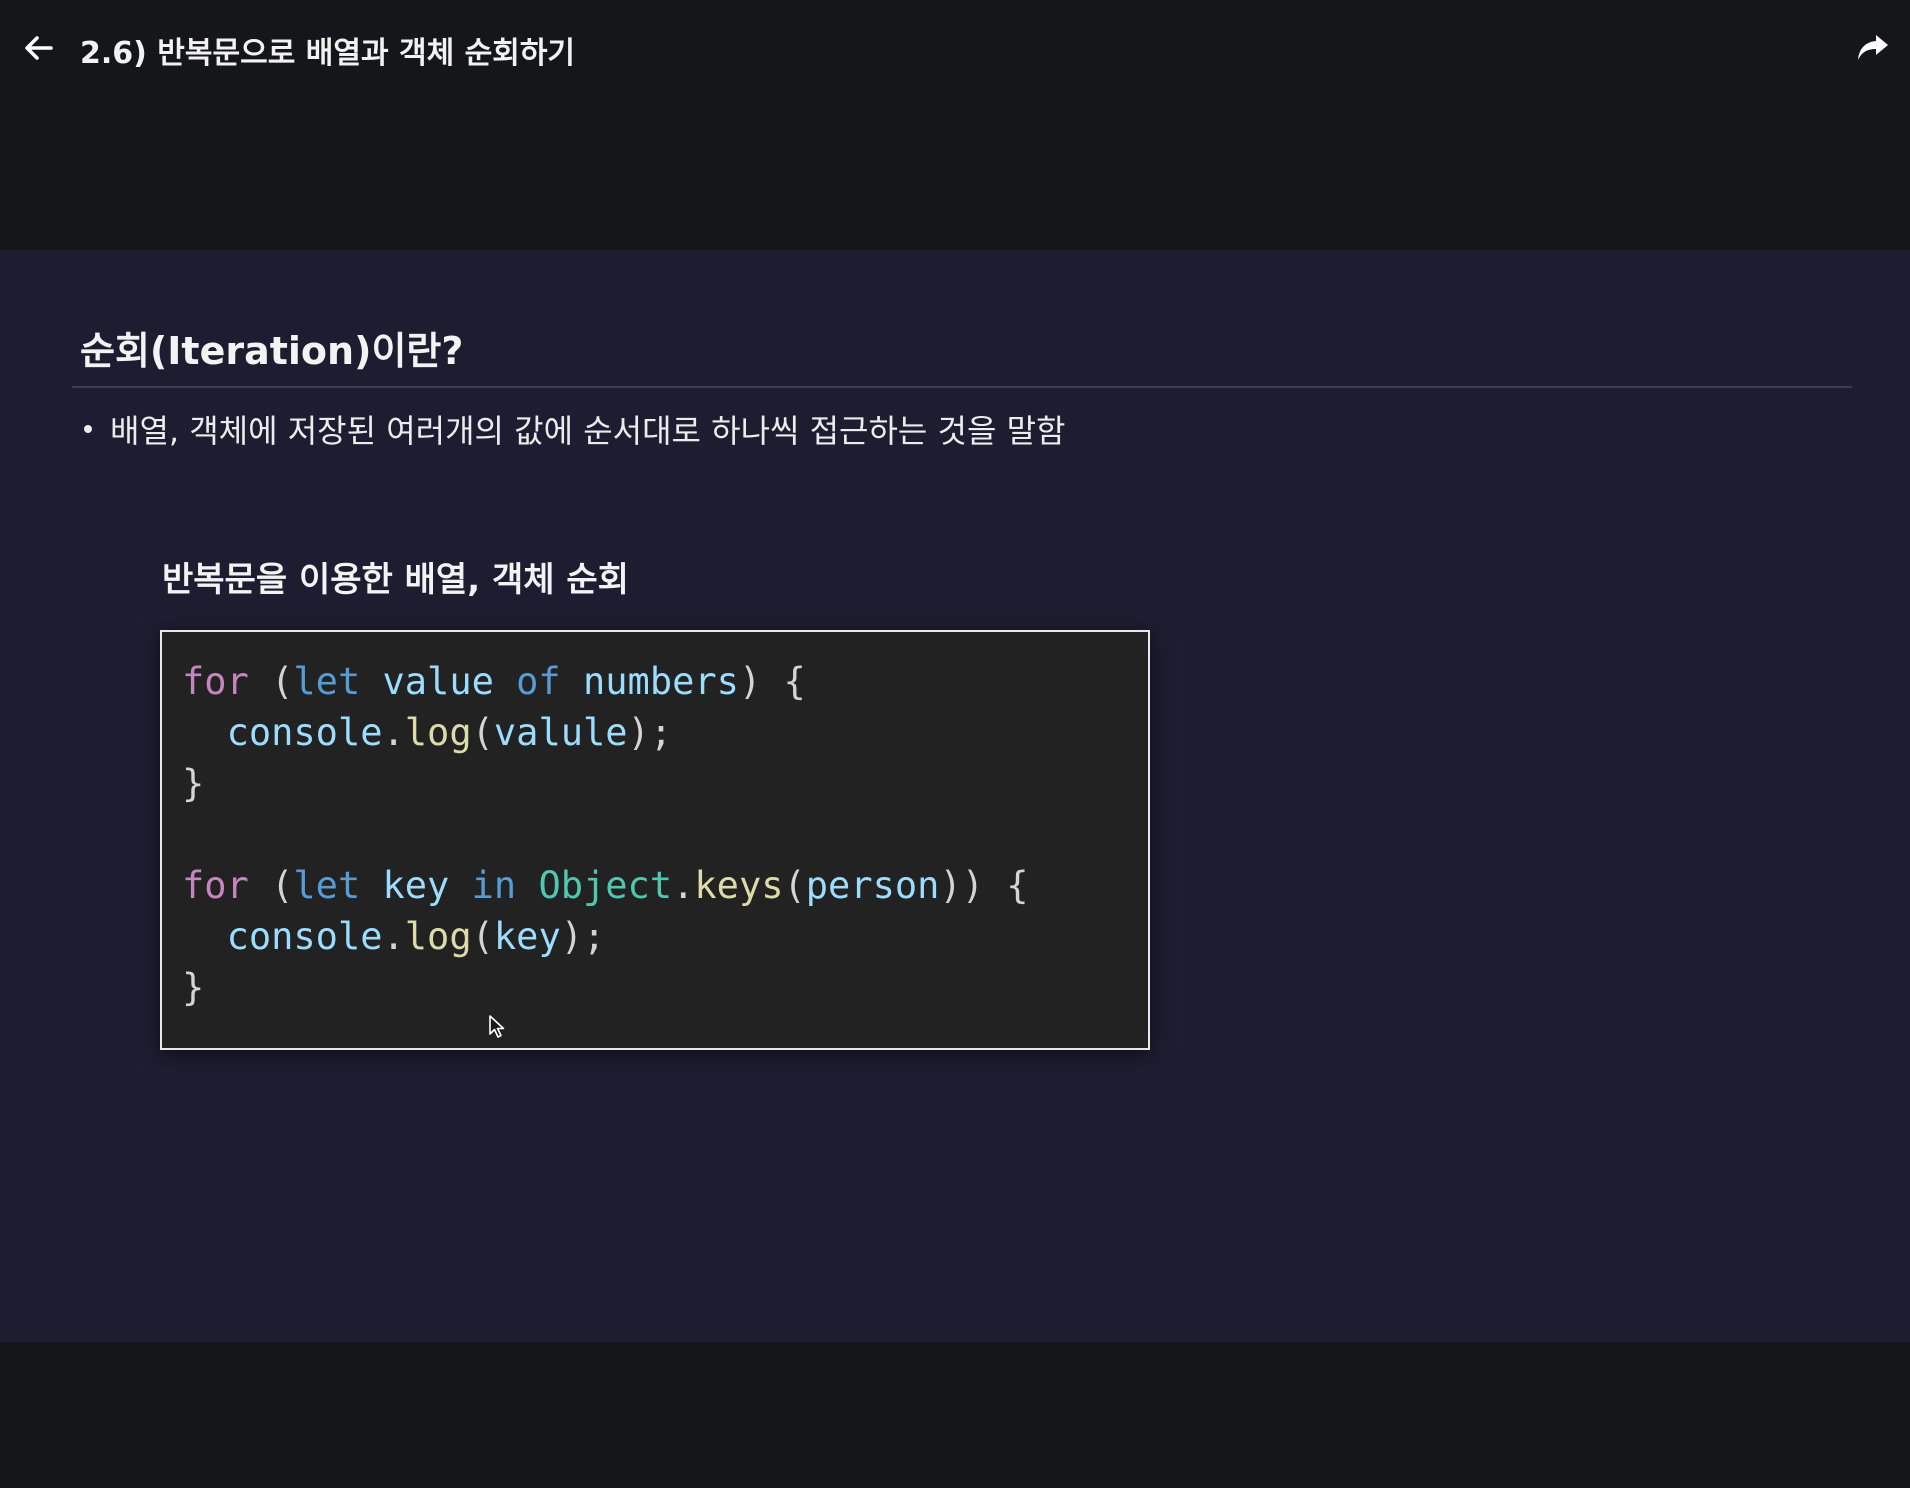  I want to click on slide-heading: 순회(Iteration)이란?, so click(272, 351).